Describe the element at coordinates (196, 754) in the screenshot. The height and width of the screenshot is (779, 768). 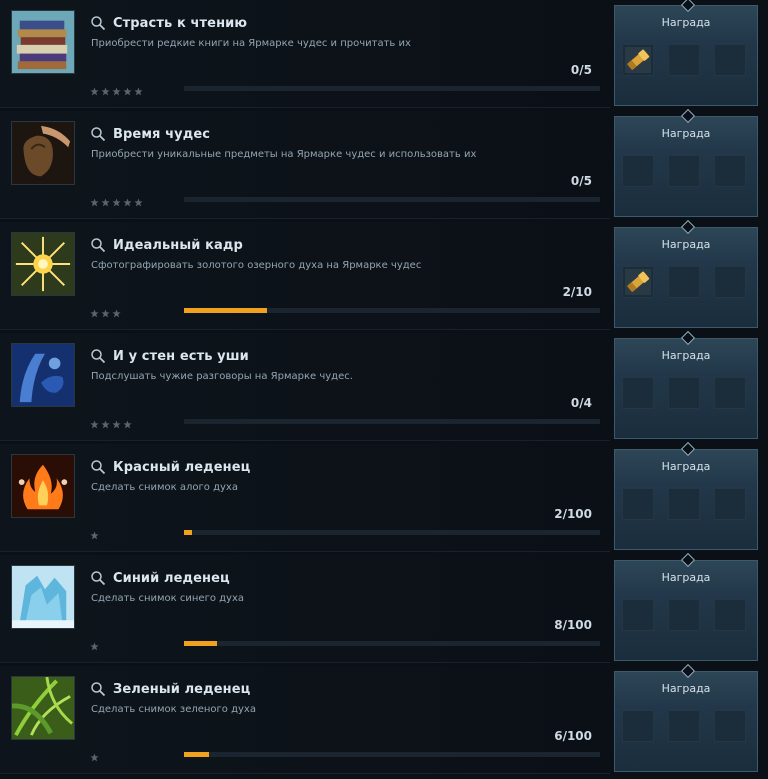
I see `progress-fill` at that location.